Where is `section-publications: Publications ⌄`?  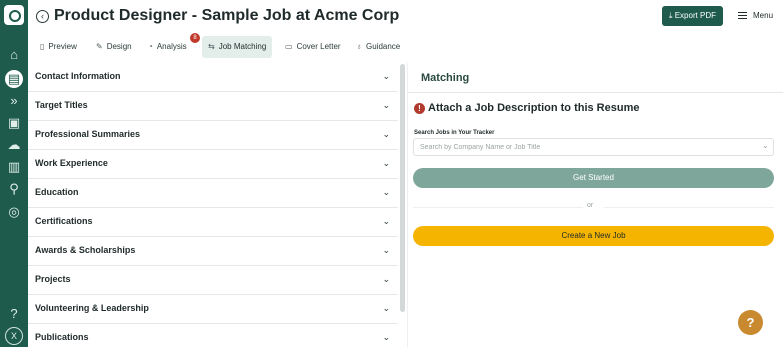
section-publications: Publications ⌄ is located at coordinates (213, 335).